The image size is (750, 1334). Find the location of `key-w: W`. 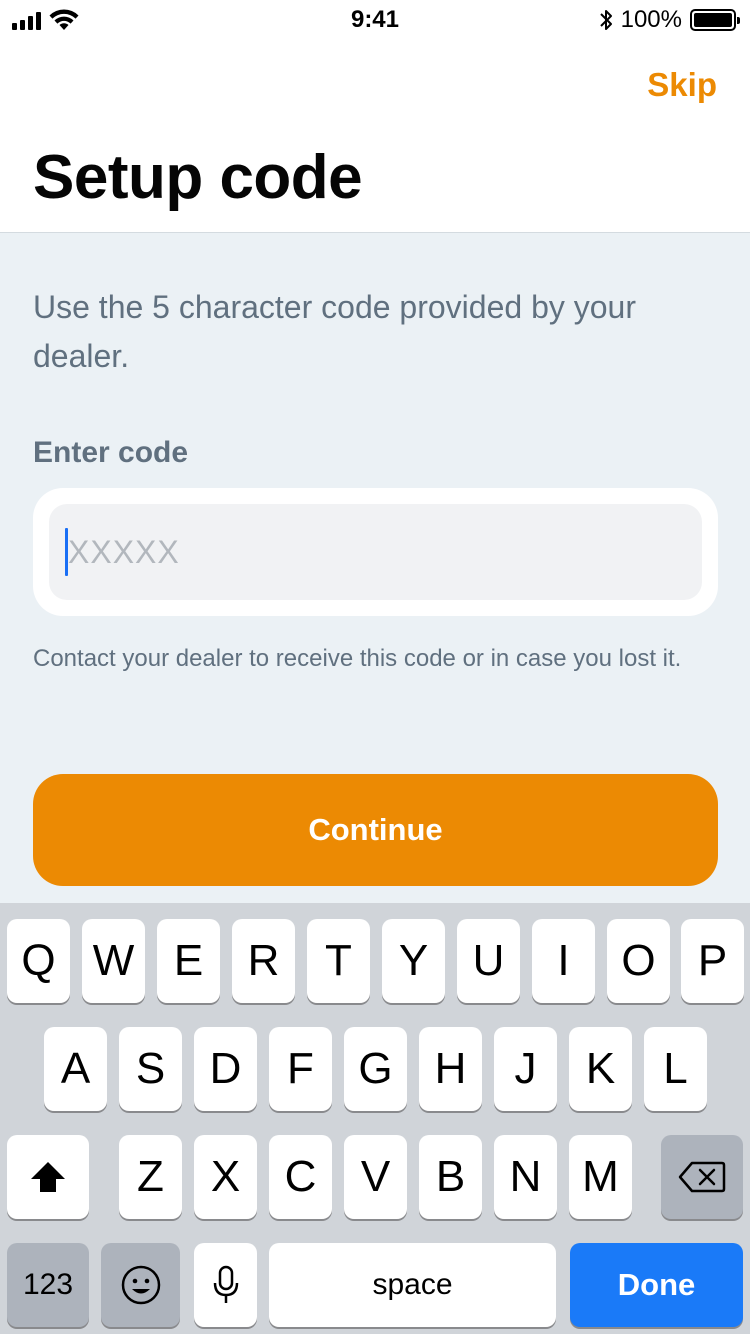

key-w: W is located at coordinates (113, 961).